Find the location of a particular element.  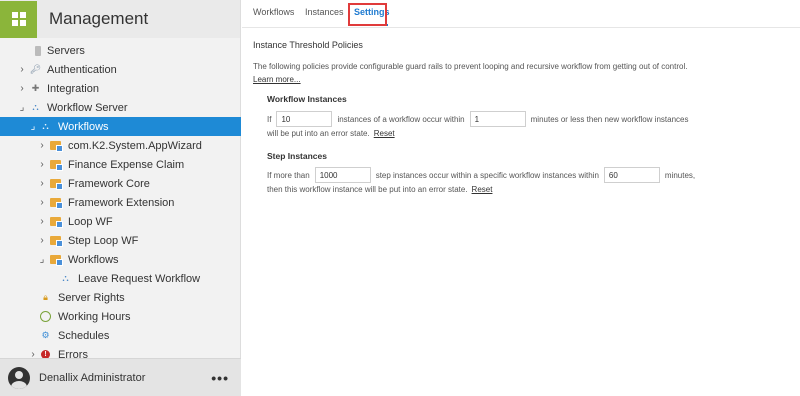

tree-item-label: Leave Request Workflow is located at coordinates (139, 278).